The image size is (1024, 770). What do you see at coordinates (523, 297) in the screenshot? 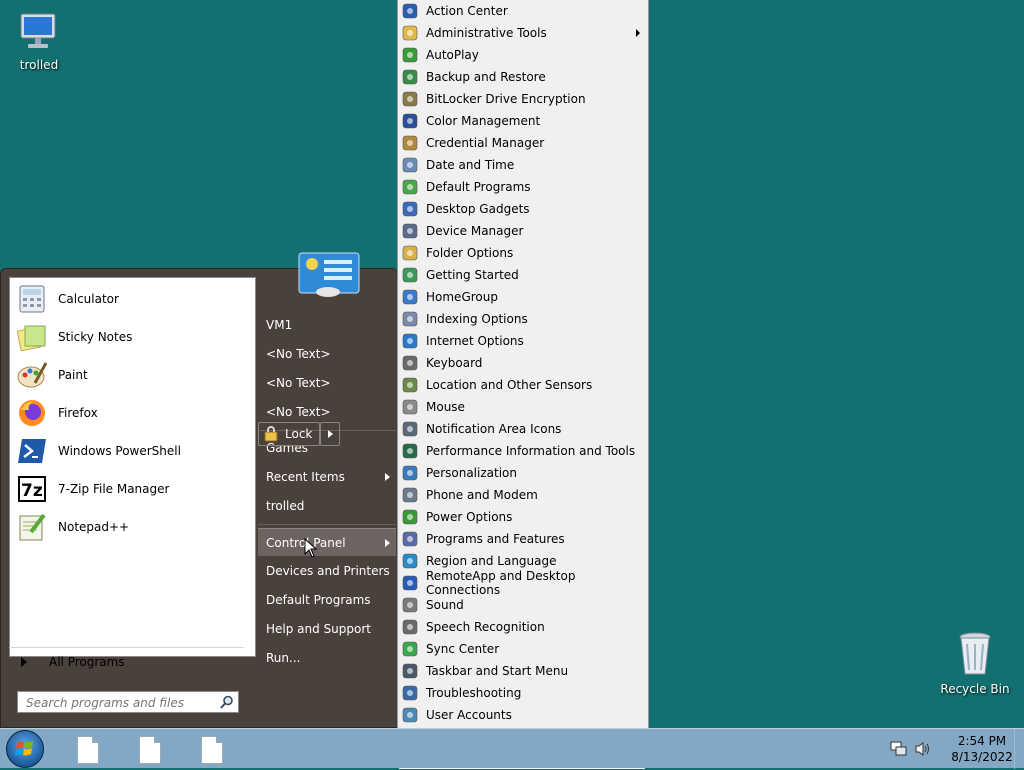
I see `cp-item-homegroup: HomeGroup` at bounding box center [523, 297].